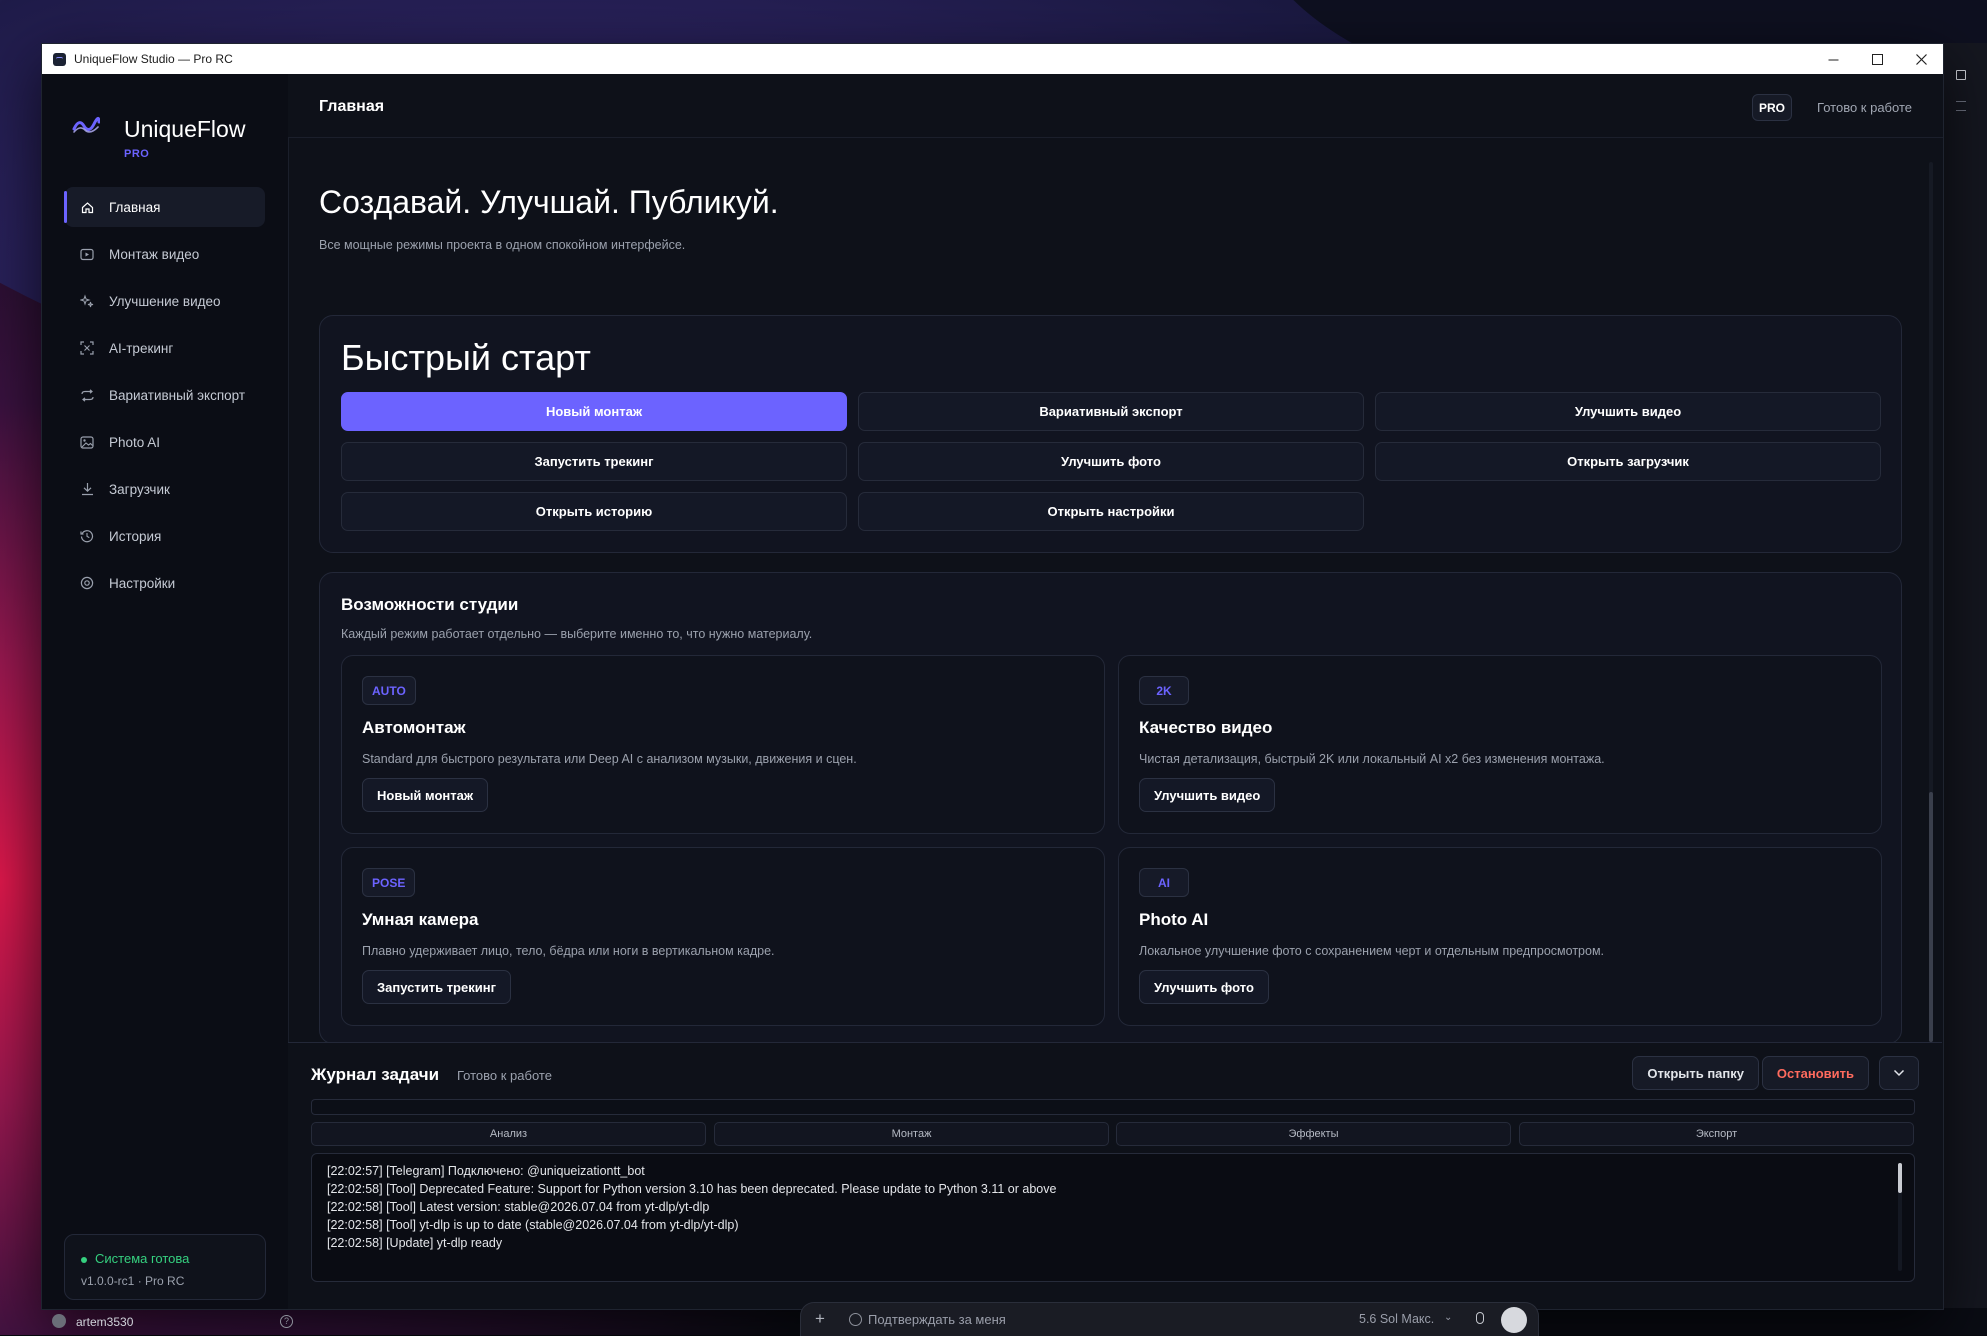 The width and height of the screenshot is (1987, 1336). I want to click on video-play-icon, so click(87, 254).